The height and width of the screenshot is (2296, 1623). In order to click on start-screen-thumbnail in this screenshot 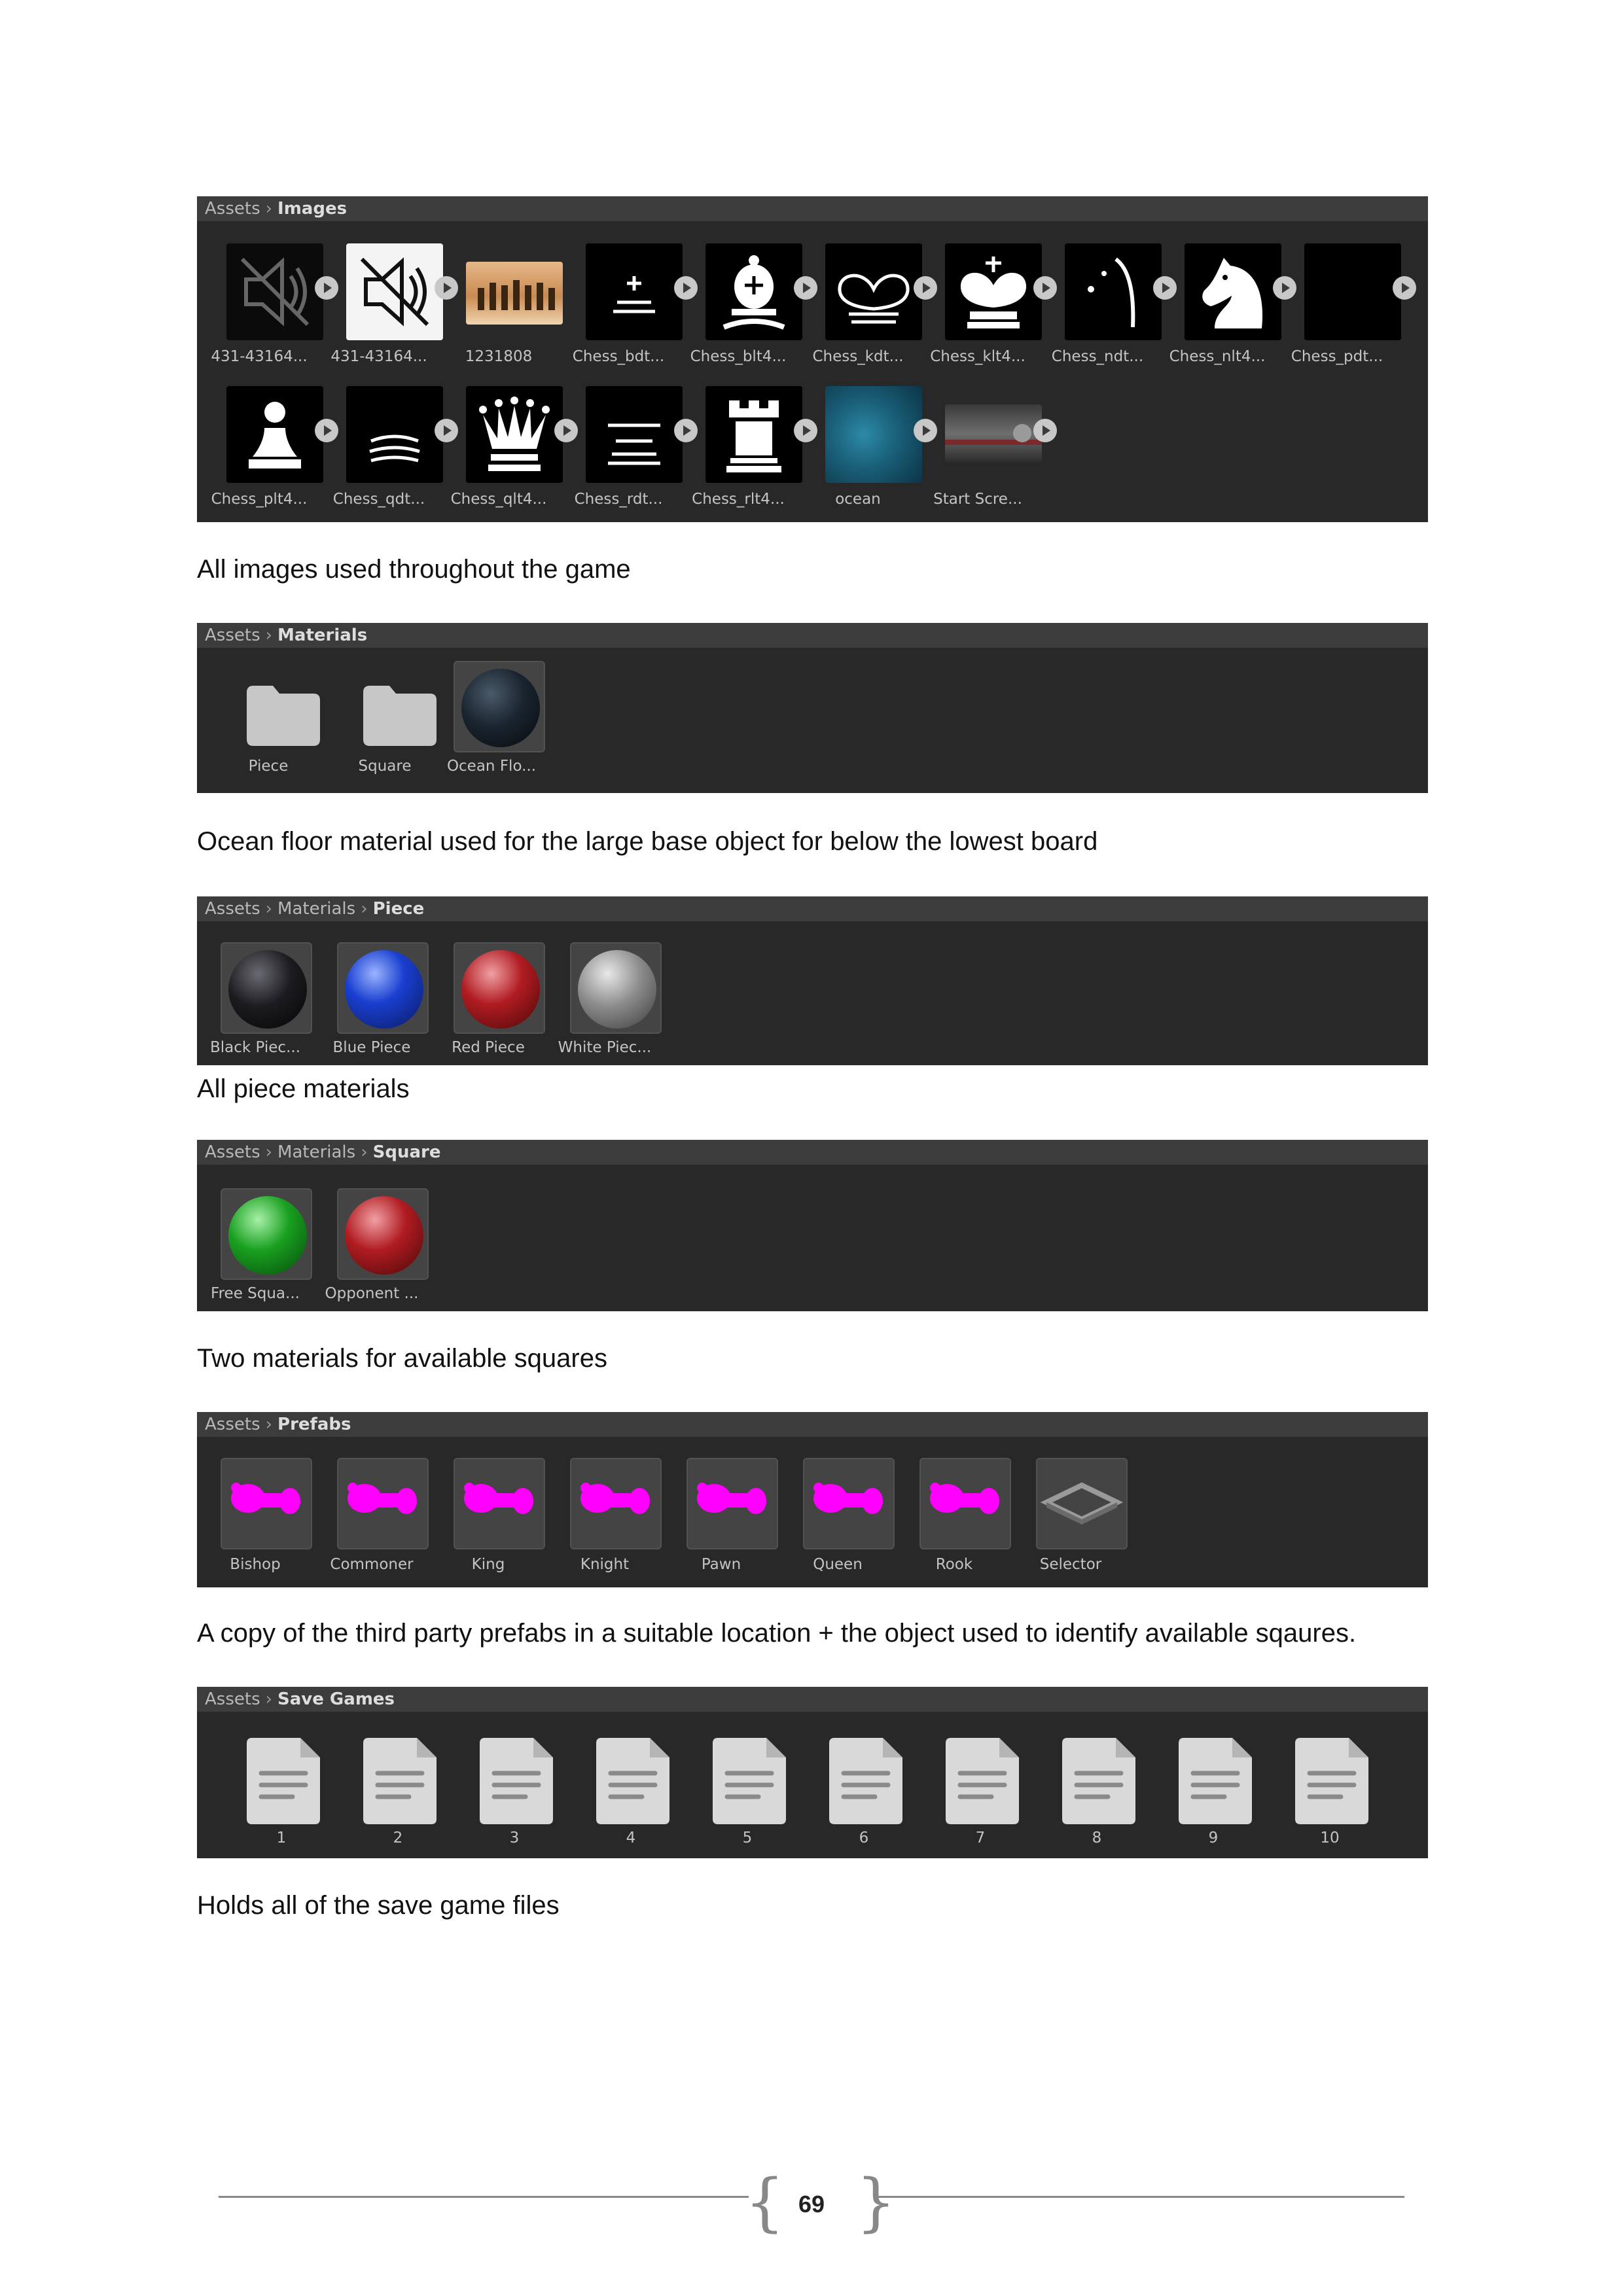, I will do `click(993, 433)`.